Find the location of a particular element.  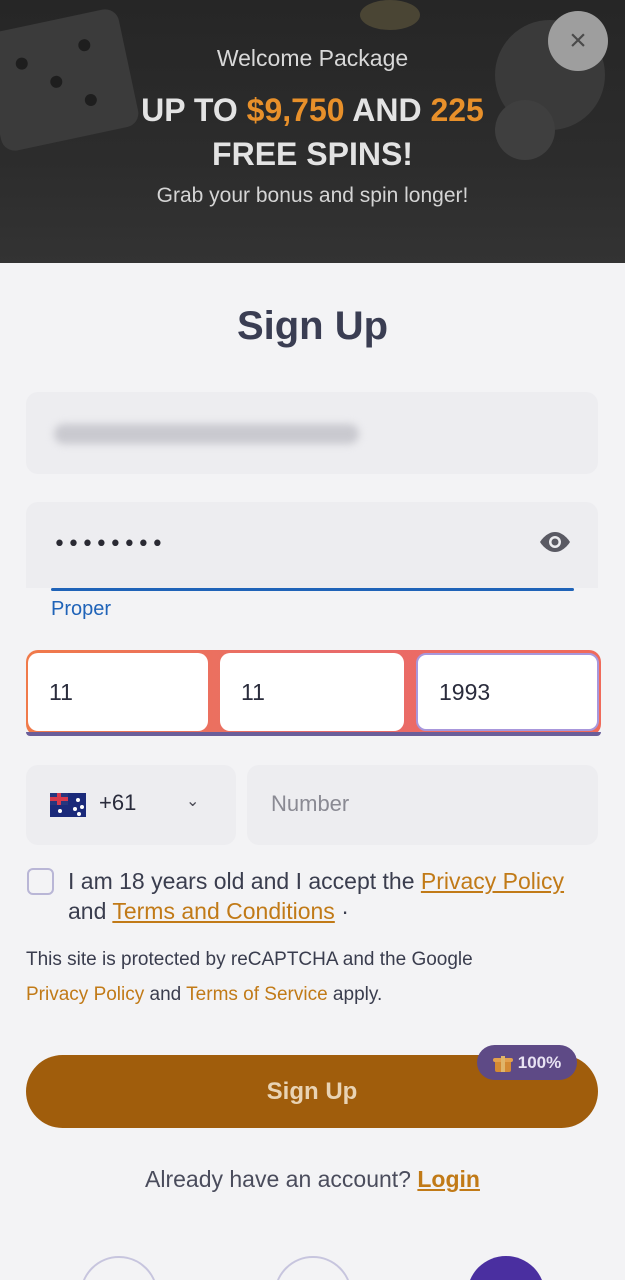

headline-suffix: FREE SPINS! is located at coordinates (312, 154).